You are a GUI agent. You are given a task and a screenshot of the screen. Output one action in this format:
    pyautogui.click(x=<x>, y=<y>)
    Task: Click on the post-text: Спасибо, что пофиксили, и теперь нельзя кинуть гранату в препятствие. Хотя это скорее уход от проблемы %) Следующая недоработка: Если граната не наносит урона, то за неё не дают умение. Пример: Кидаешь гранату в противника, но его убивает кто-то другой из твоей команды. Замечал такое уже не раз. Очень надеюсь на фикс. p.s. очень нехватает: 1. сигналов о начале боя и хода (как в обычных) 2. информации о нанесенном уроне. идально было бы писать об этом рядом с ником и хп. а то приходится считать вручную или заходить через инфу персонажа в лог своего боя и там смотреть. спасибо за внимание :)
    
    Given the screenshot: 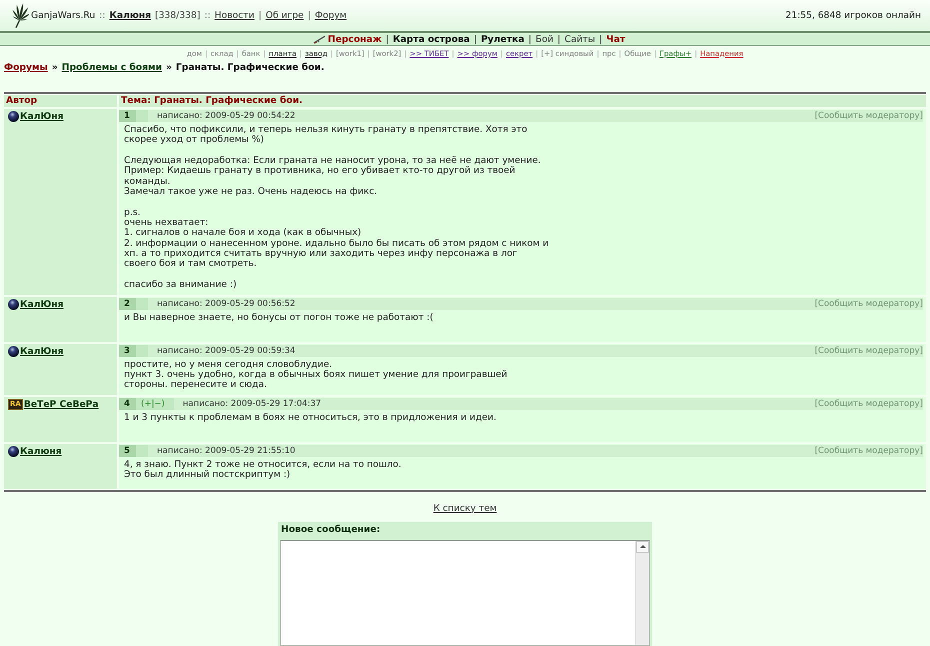 What is the action you would take?
    pyautogui.click(x=336, y=207)
    